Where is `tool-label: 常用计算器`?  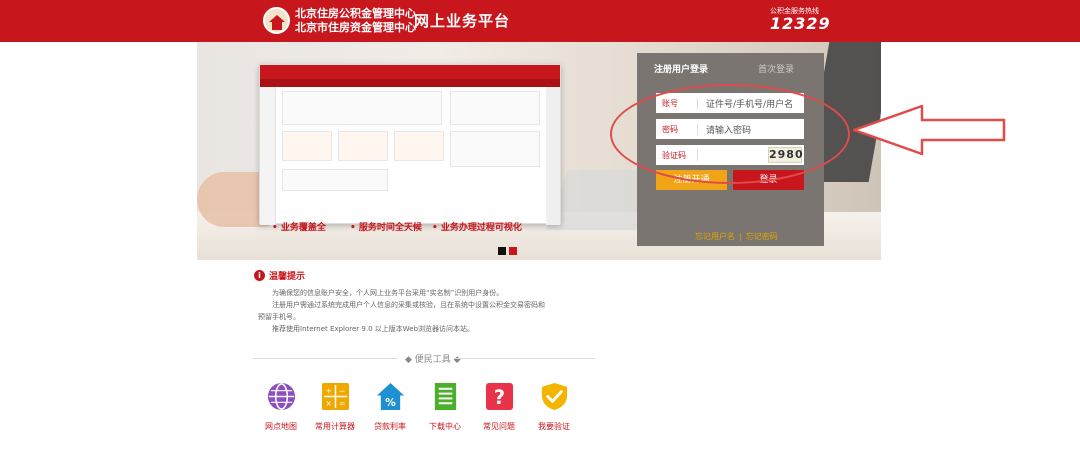
tool-label: 常用计算器 is located at coordinates (335, 426).